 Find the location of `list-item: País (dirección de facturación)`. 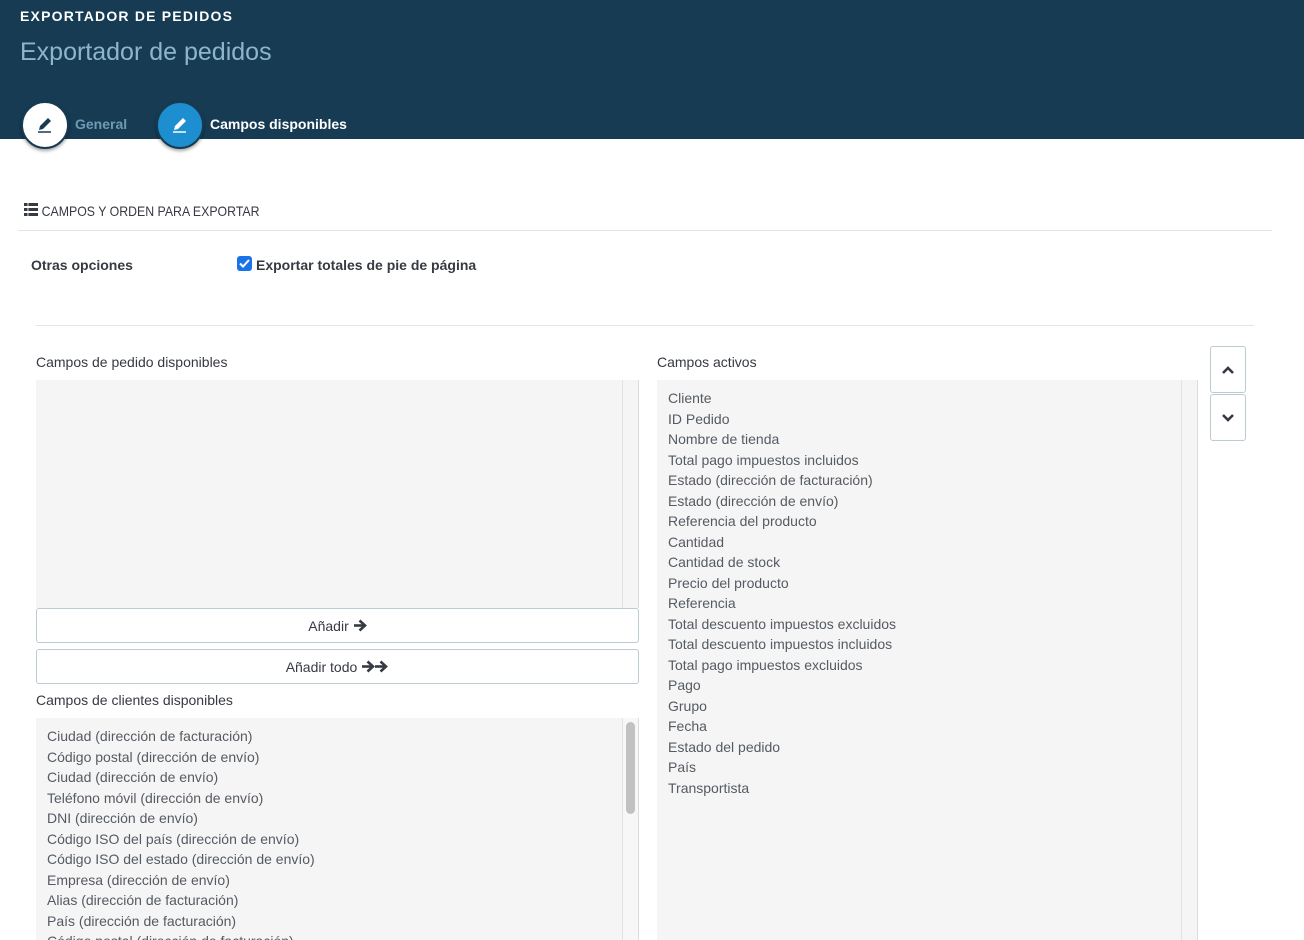

list-item: País (dirección de facturación) is located at coordinates (342, 921).